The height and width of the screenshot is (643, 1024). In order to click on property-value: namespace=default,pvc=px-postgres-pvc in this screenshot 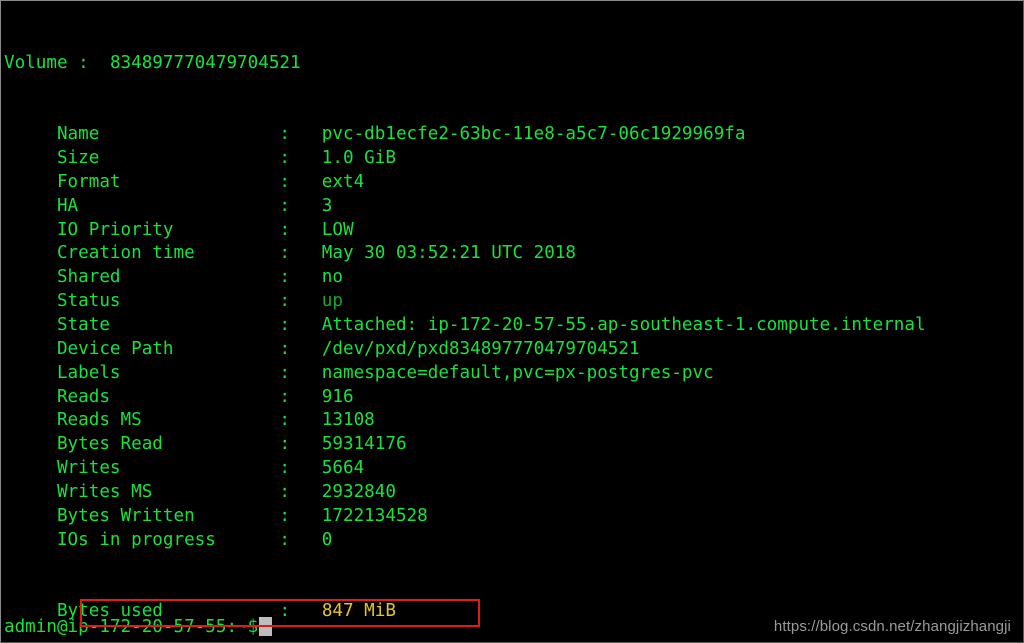, I will do `click(517, 372)`.